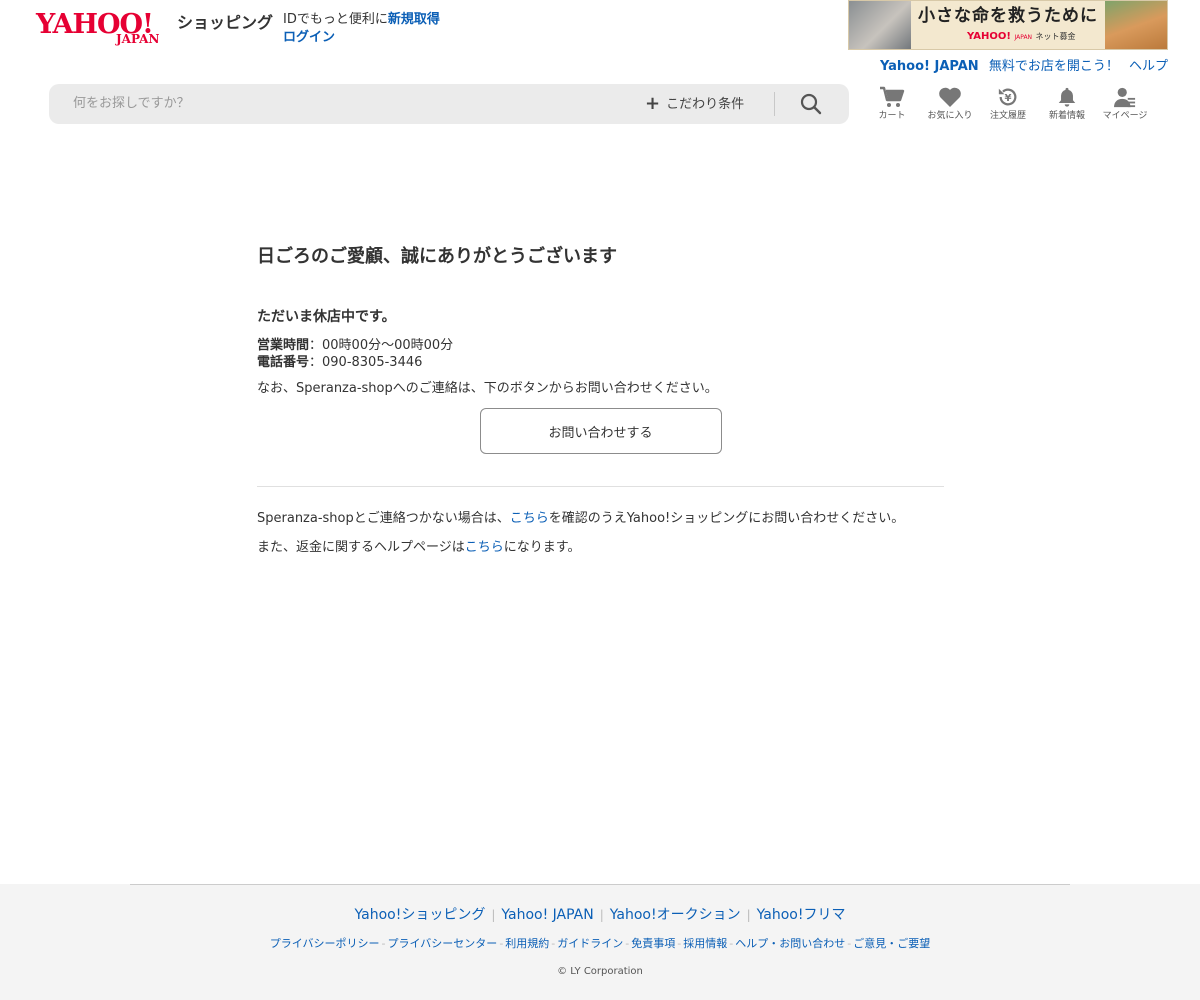 This screenshot has width=1200, height=1000. Describe the element at coordinates (484, 547) in the screenshot. I see `refund-here-link: こちら` at that location.